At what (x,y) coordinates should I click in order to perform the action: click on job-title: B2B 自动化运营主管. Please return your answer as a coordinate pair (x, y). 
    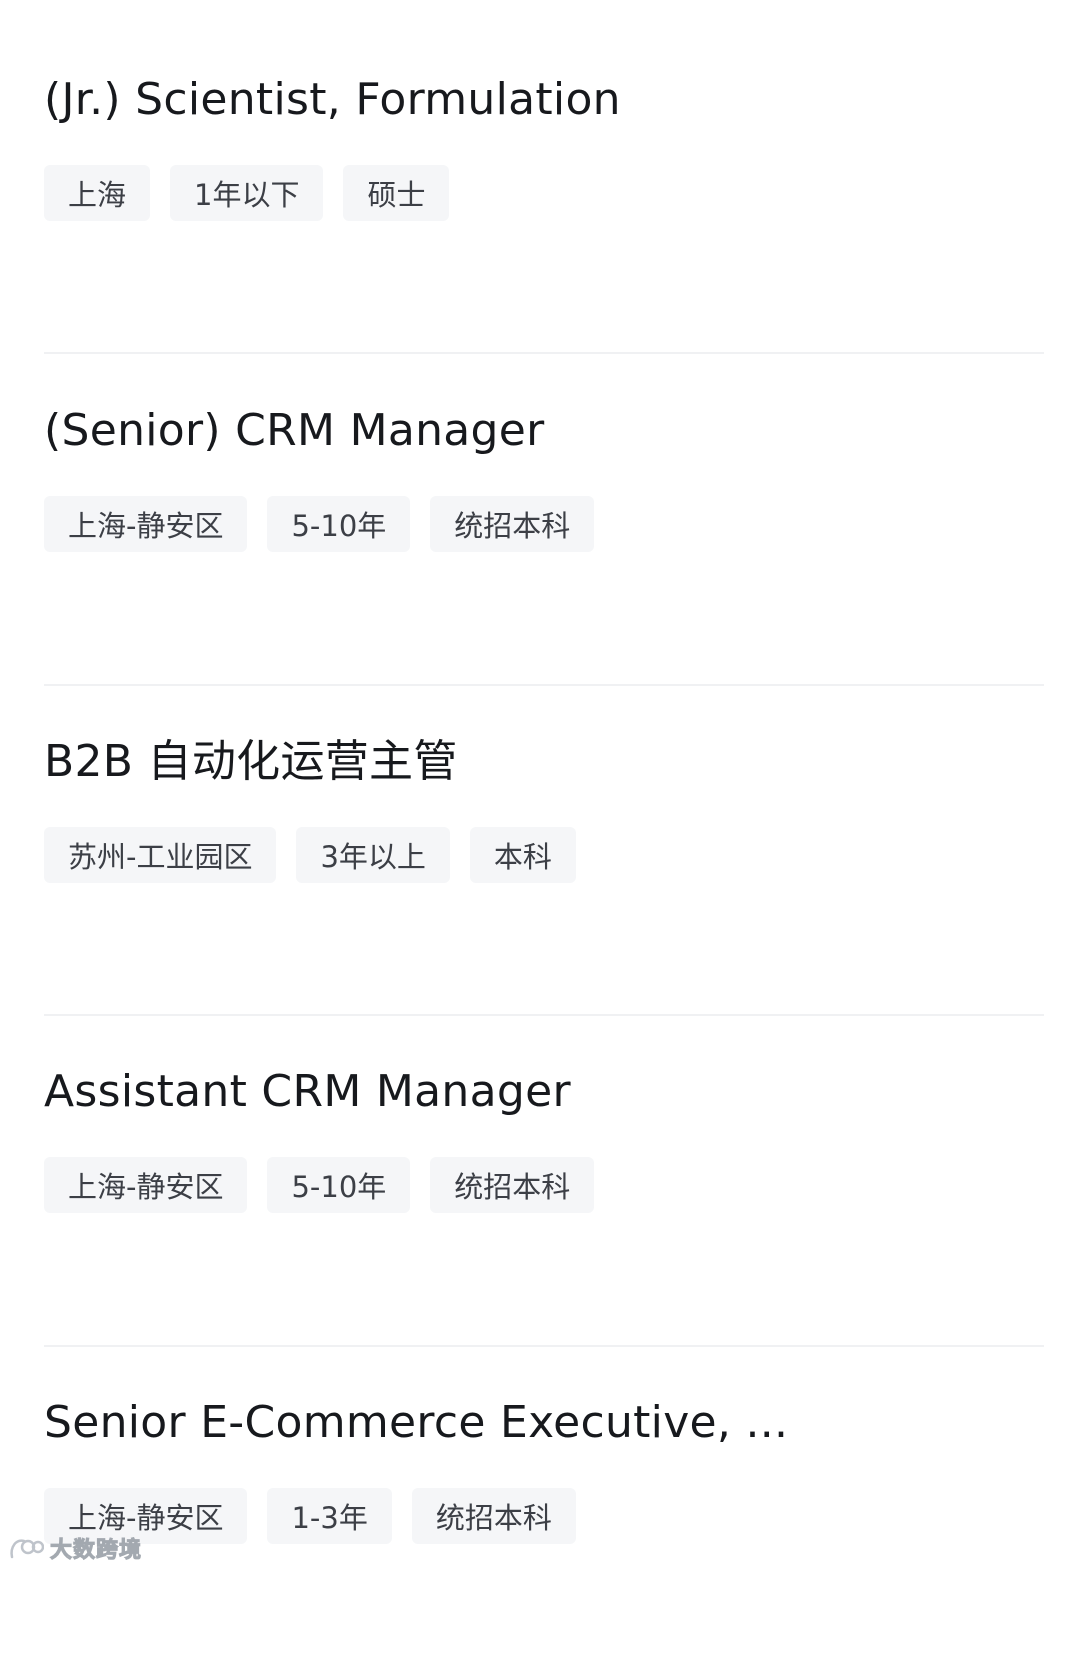
    Looking at the image, I should click on (251, 762).